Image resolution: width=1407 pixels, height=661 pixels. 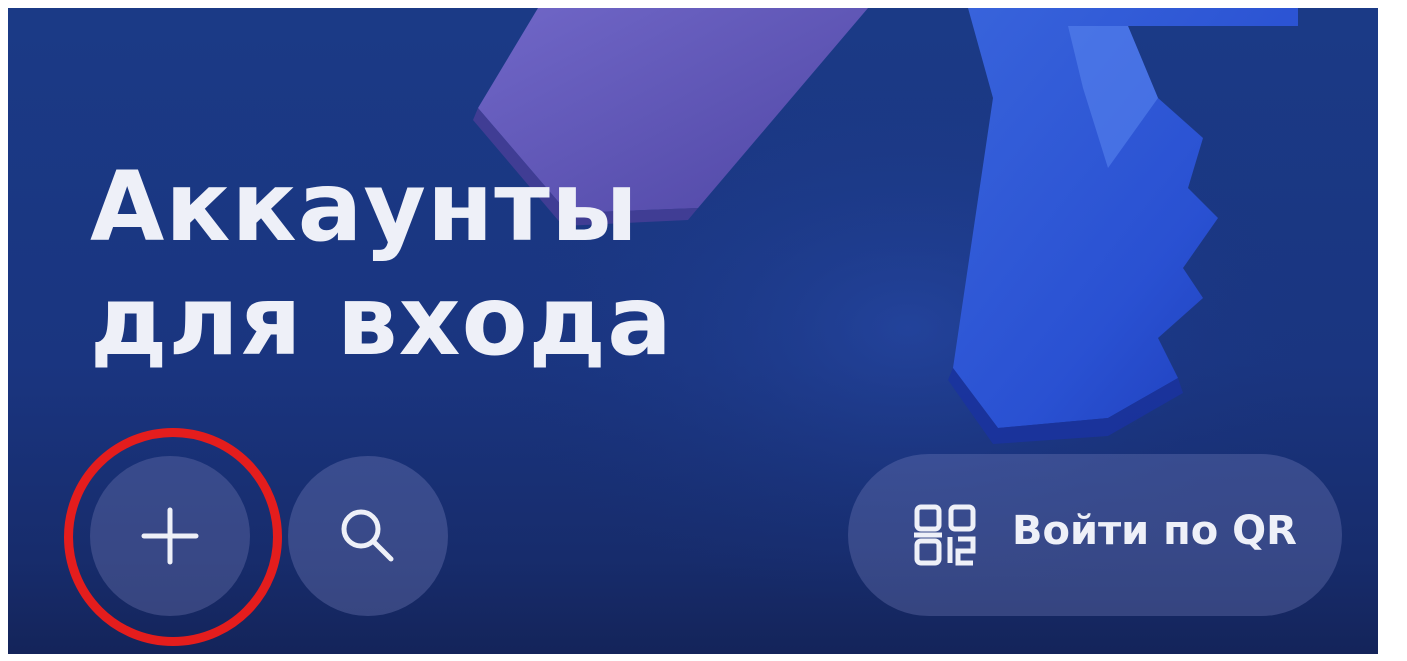 I want to click on login-by-qr-button: Войти по QR, so click(x=1095, y=535).